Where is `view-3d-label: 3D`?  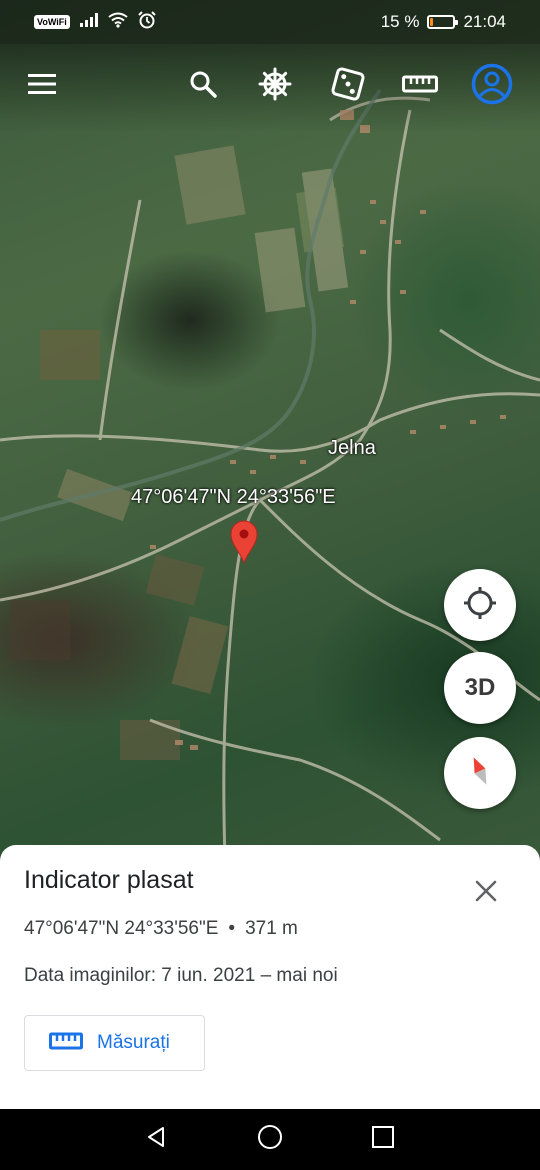
view-3d-label: 3D is located at coordinates (480, 687).